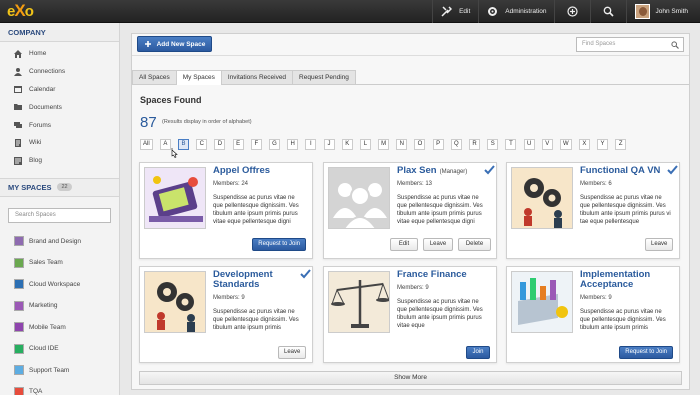  I want to click on space-name: Plax Sen (Manager), so click(444, 171).